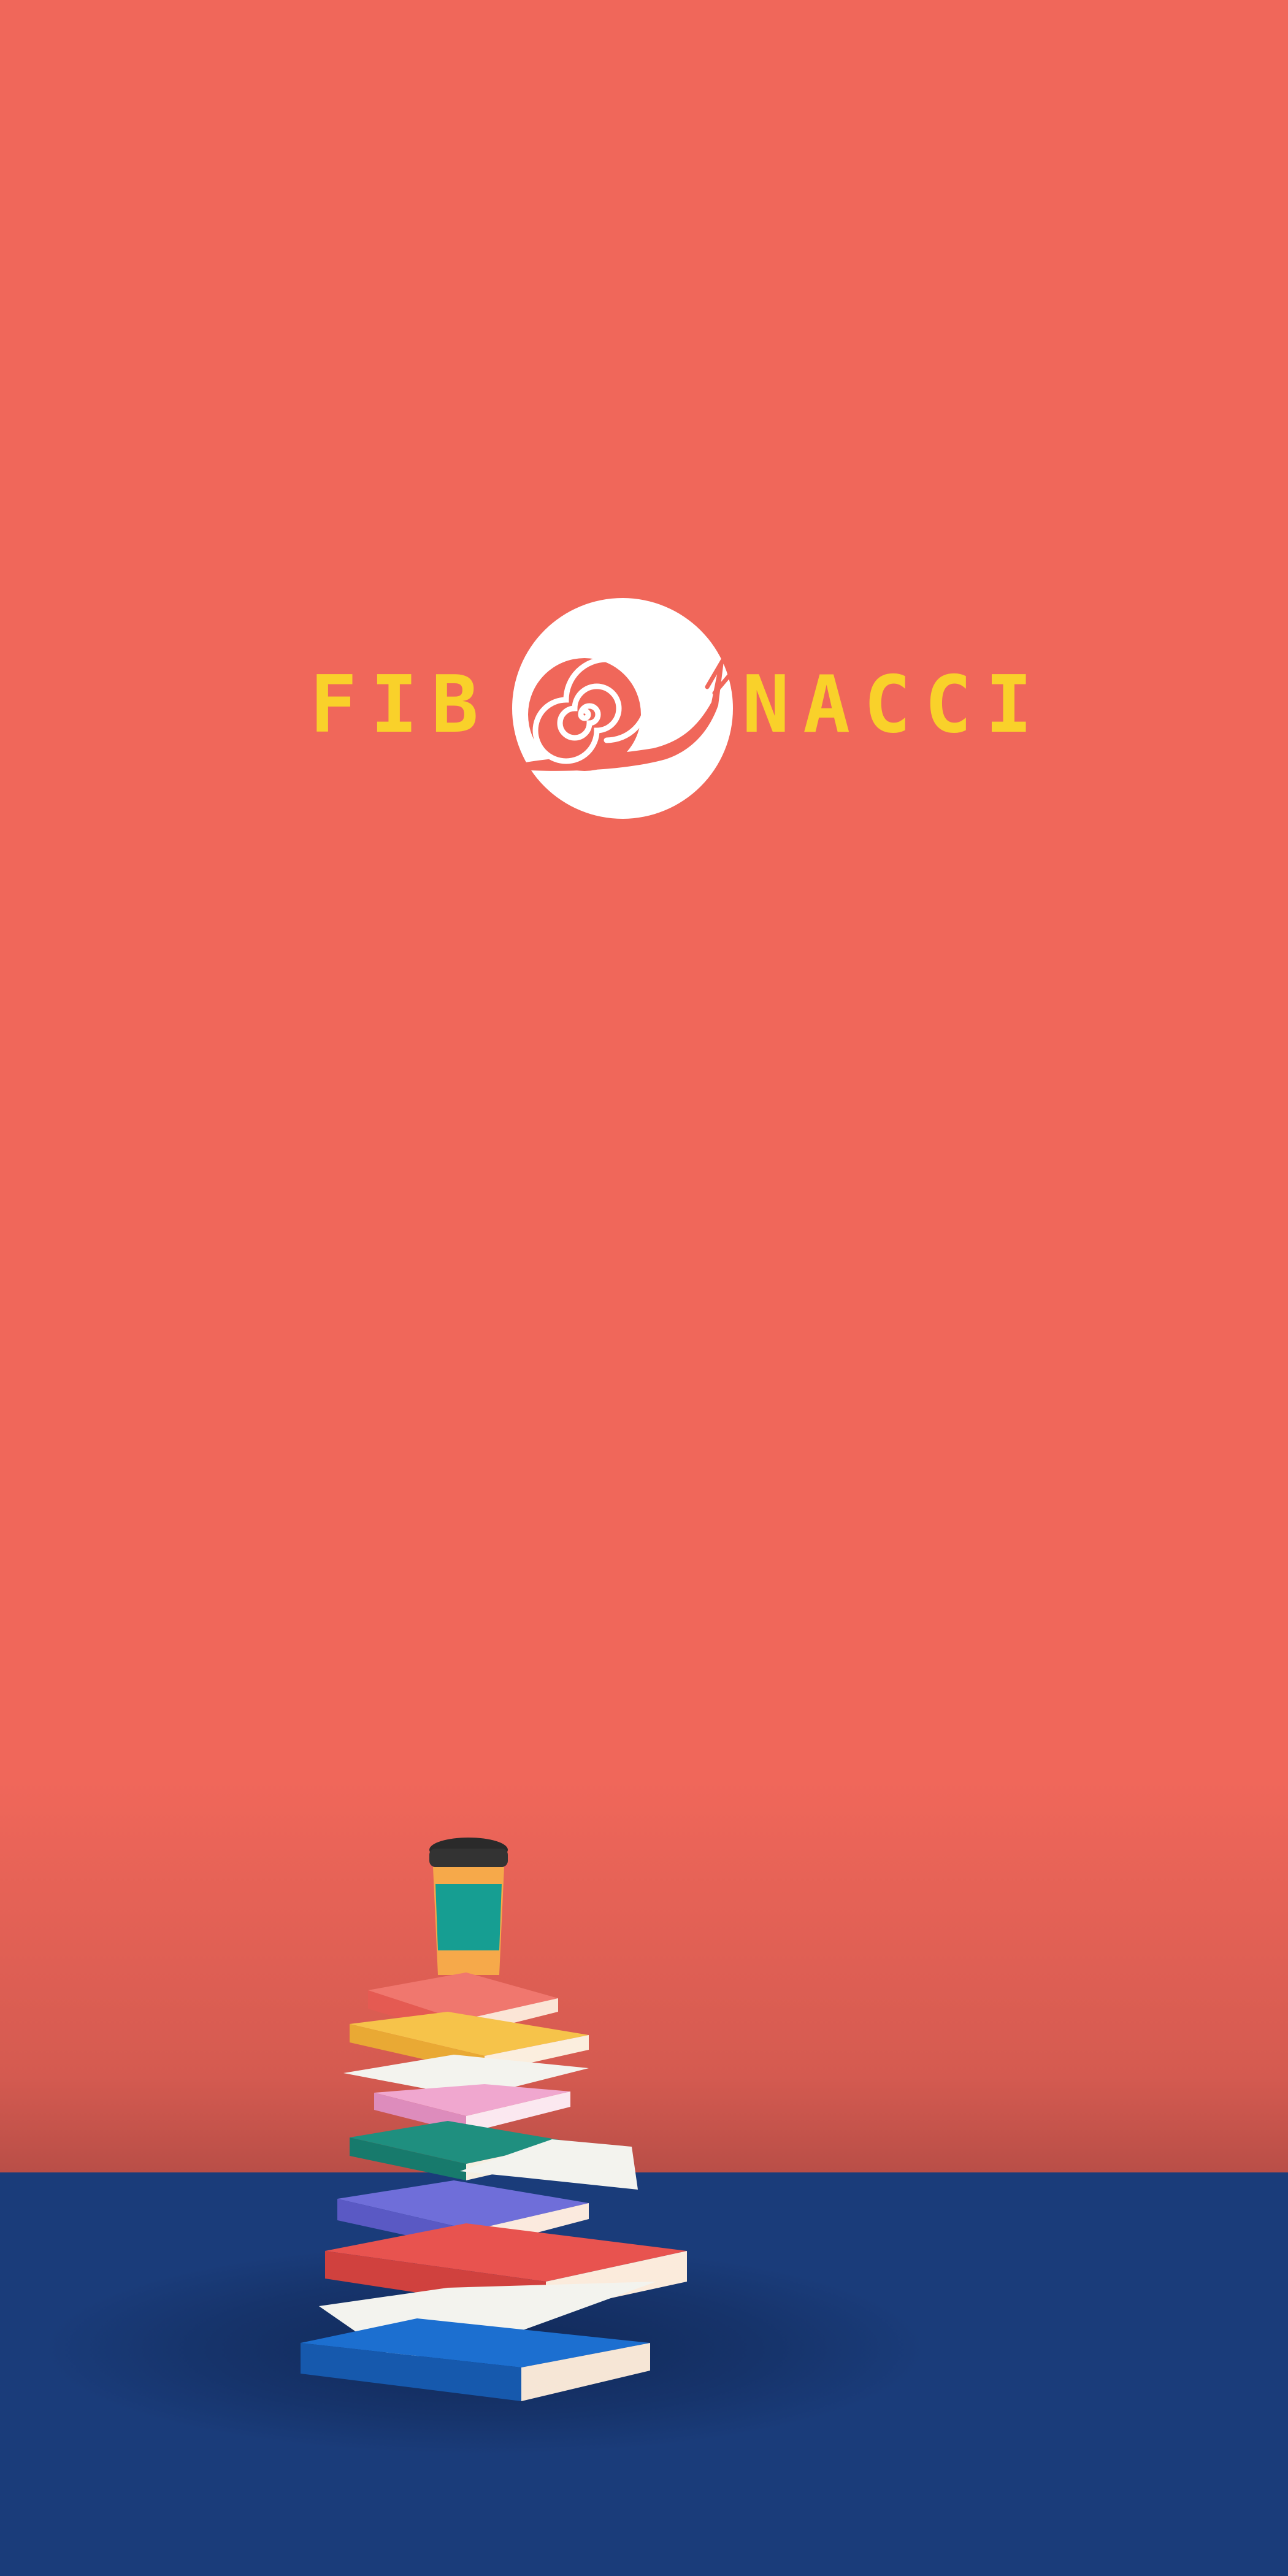 This screenshot has height=2576, width=1288. I want to click on snail-icon, so click(622, 708).